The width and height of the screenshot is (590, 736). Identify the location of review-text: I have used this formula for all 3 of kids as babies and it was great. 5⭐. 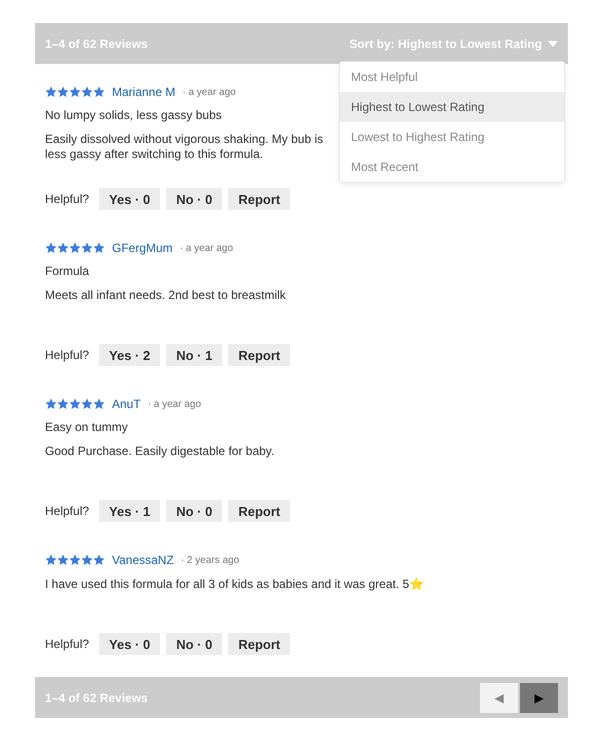
(235, 585).